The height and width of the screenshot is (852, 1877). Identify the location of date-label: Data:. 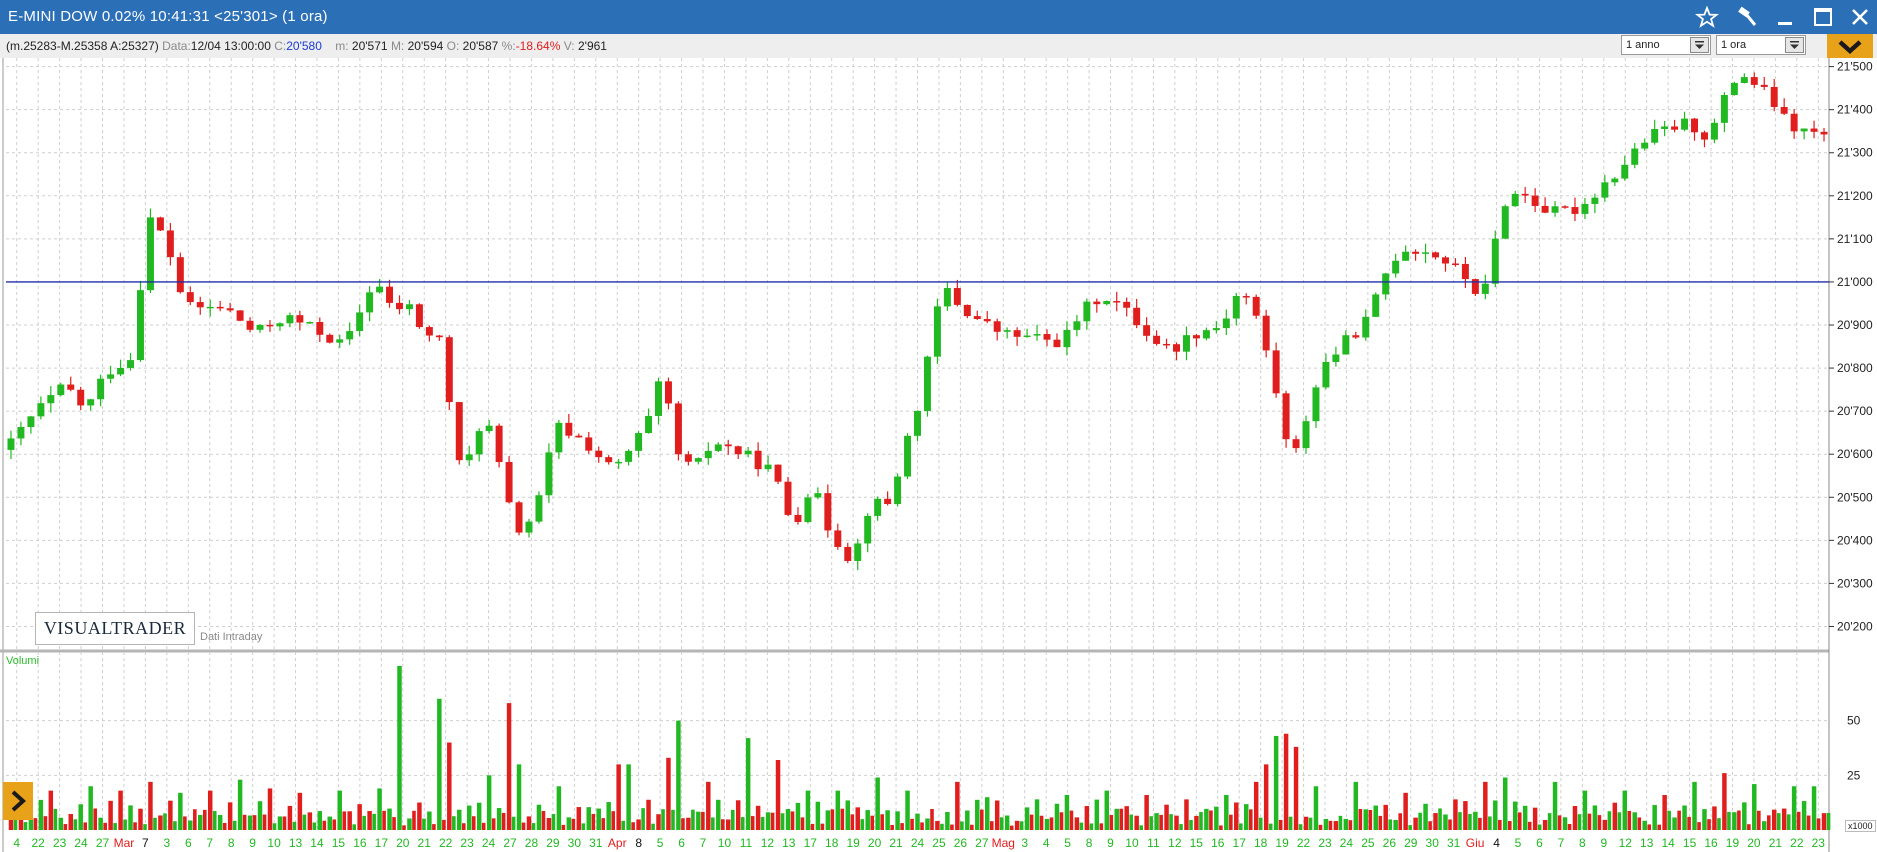
(176, 46).